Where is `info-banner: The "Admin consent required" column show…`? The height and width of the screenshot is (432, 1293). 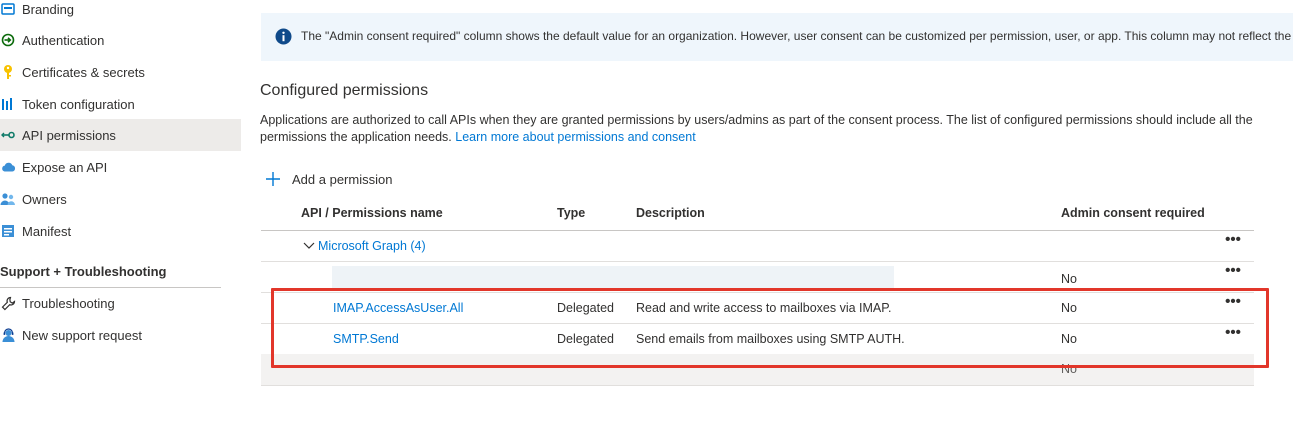 info-banner: The "Admin consent required" column show… is located at coordinates (777, 37).